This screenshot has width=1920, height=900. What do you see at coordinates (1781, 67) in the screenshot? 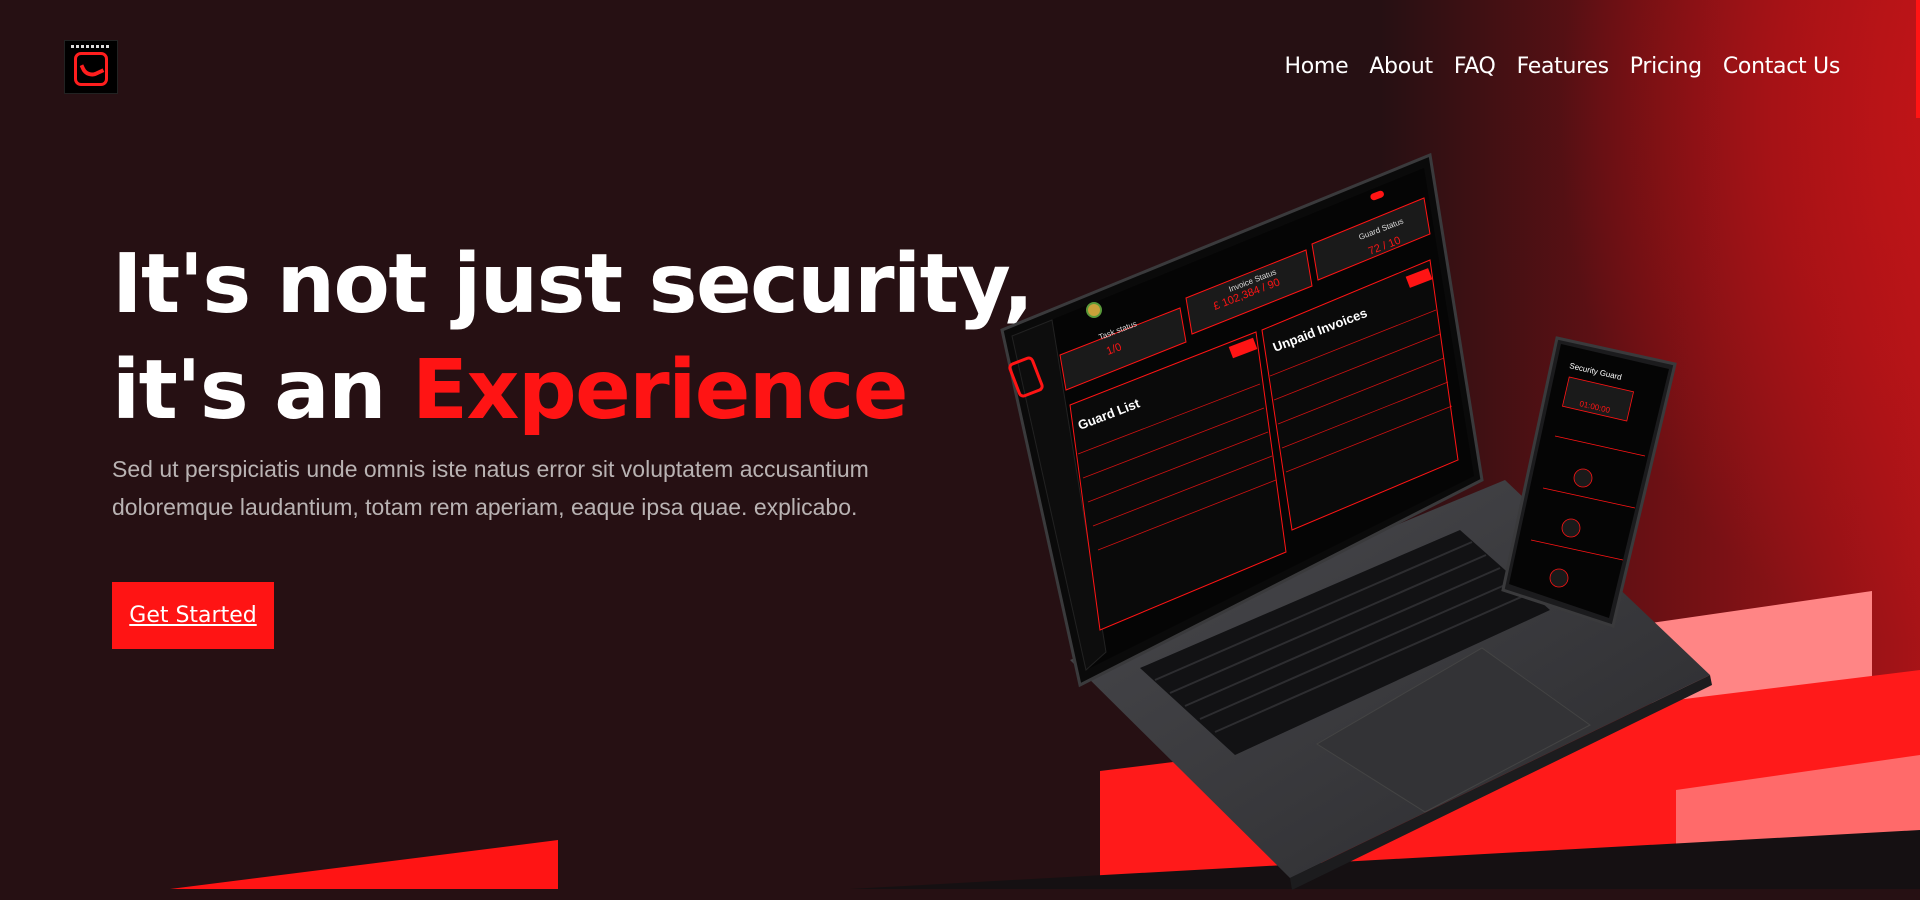
I see `nav-link-contact-us: Contact Us` at bounding box center [1781, 67].